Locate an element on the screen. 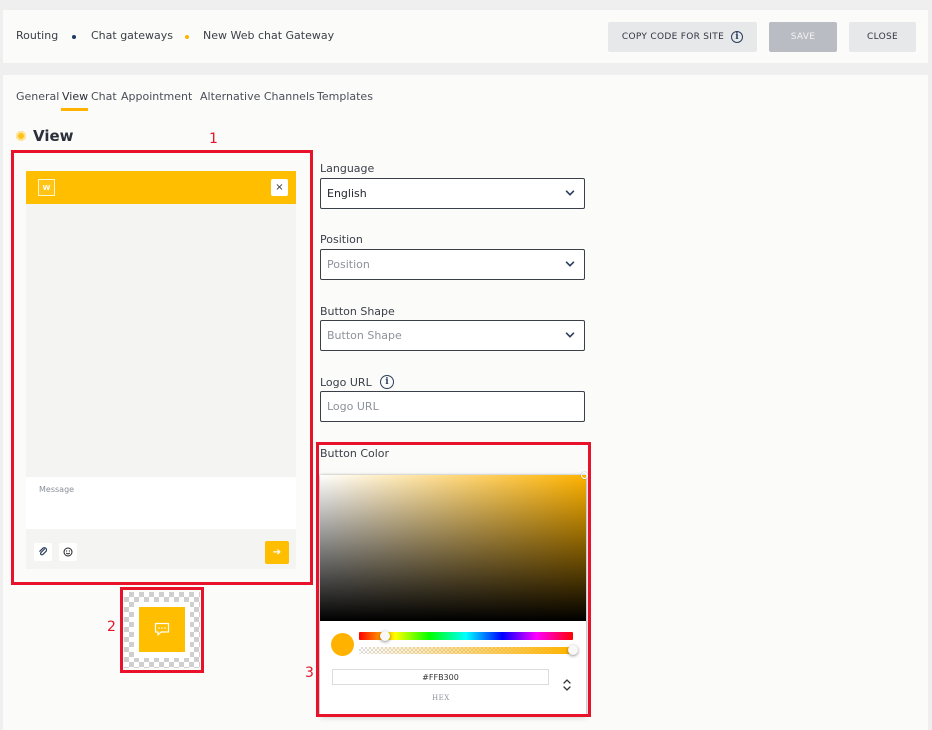 The height and width of the screenshot is (730, 932). save-button: SAVE is located at coordinates (803, 37).